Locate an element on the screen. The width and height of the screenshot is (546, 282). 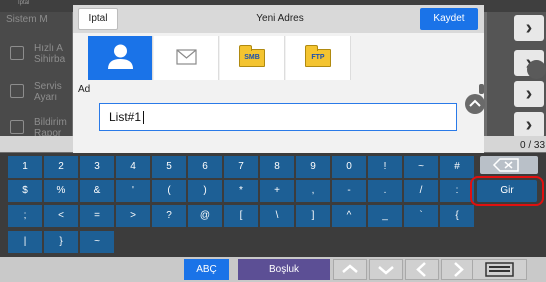
char-key: 7 is located at coordinates (241, 167).